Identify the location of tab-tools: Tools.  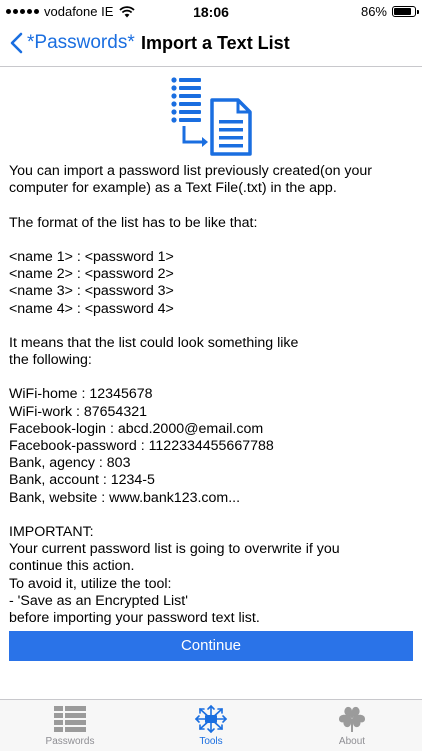
(211, 725).